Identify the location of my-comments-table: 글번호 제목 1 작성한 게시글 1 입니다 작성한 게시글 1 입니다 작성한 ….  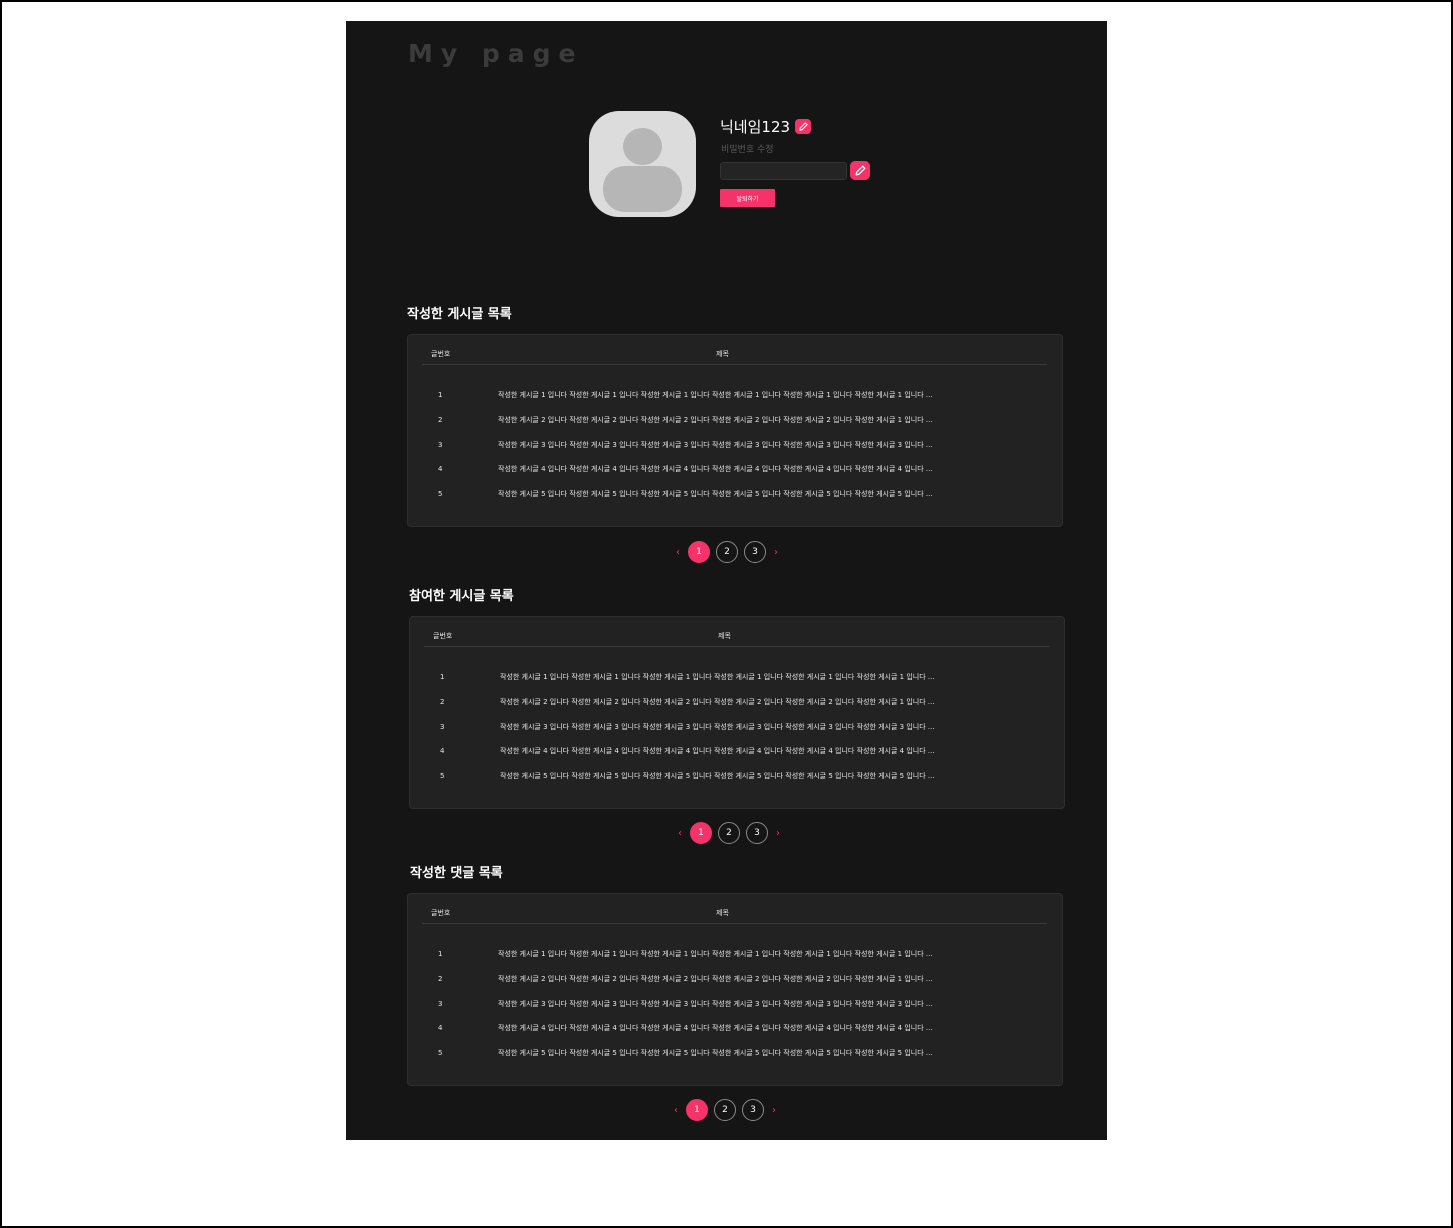
(735, 989).